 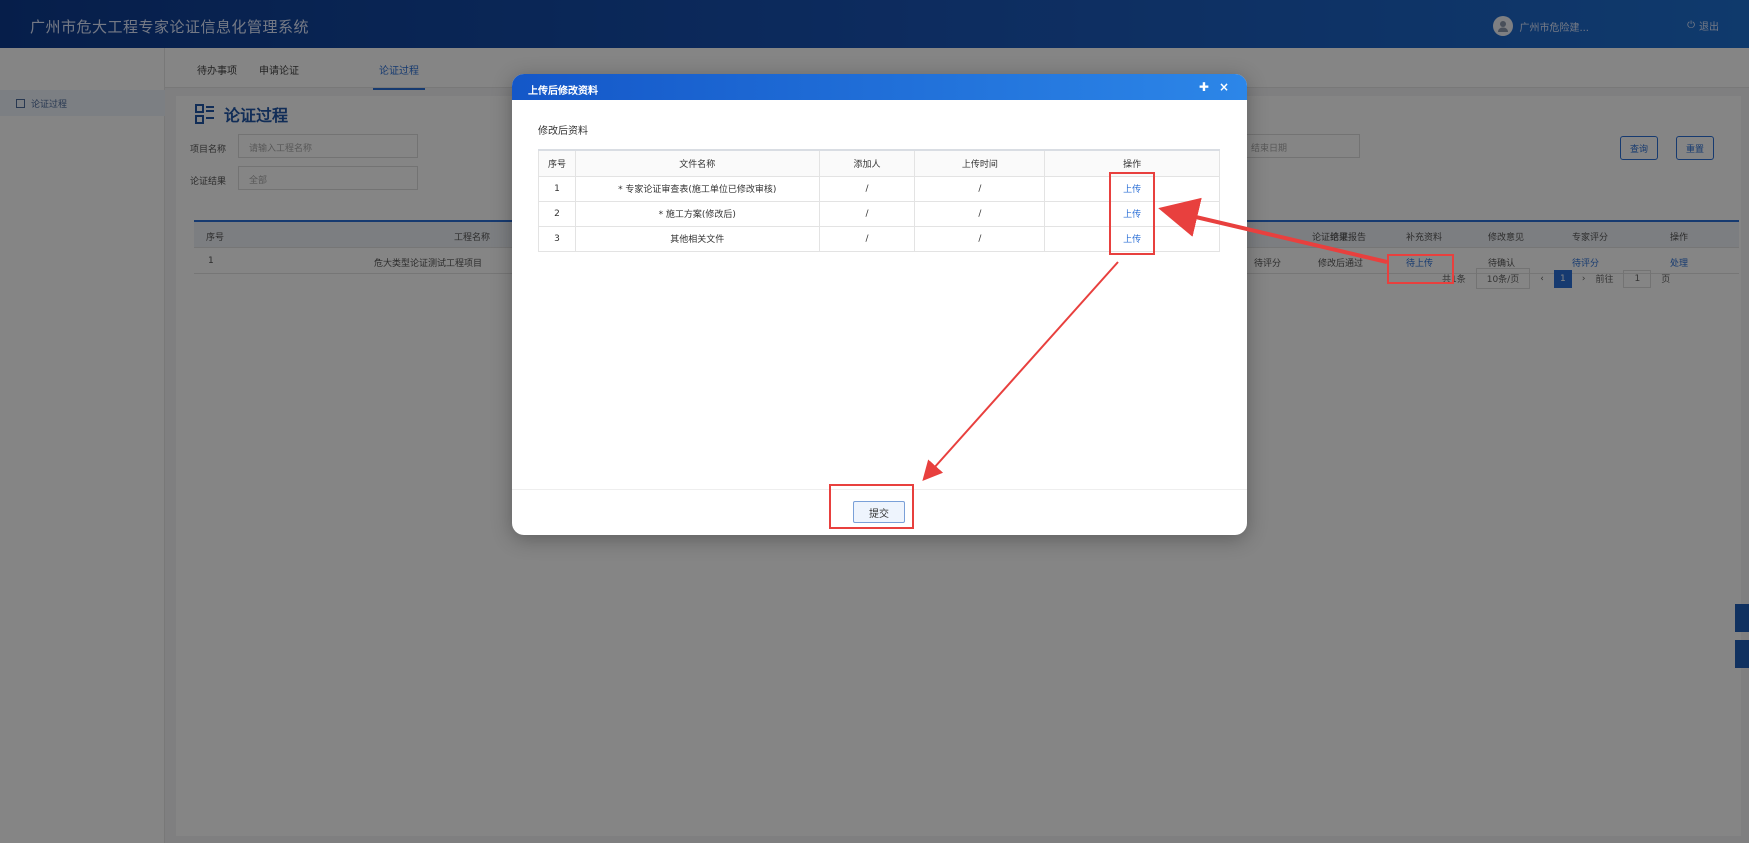 I want to click on header-cell: 文件名称, so click(x=697, y=163).